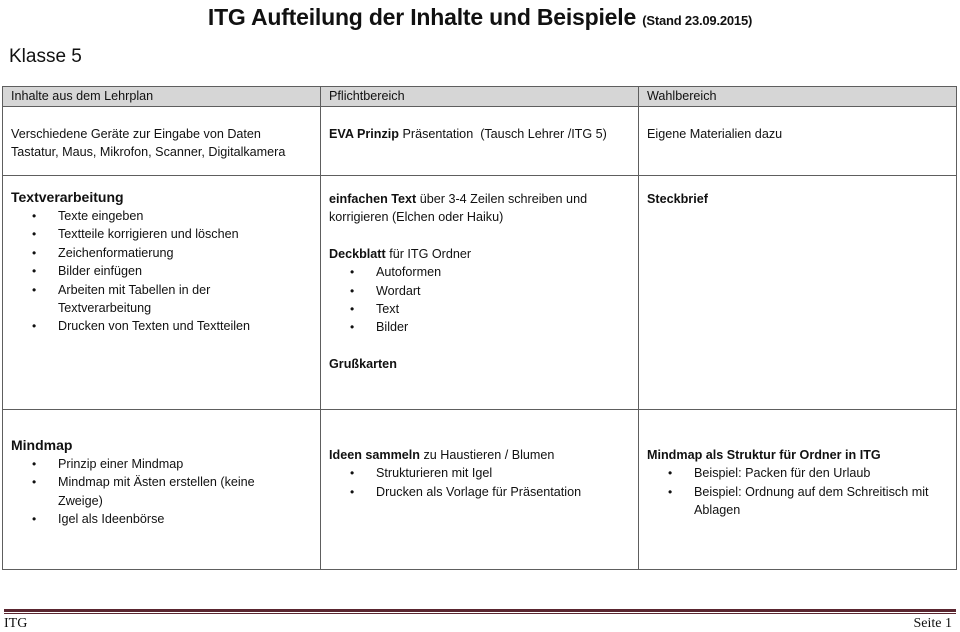  What do you see at coordinates (480, 612) in the screenshot?
I see `footer-divider` at bounding box center [480, 612].